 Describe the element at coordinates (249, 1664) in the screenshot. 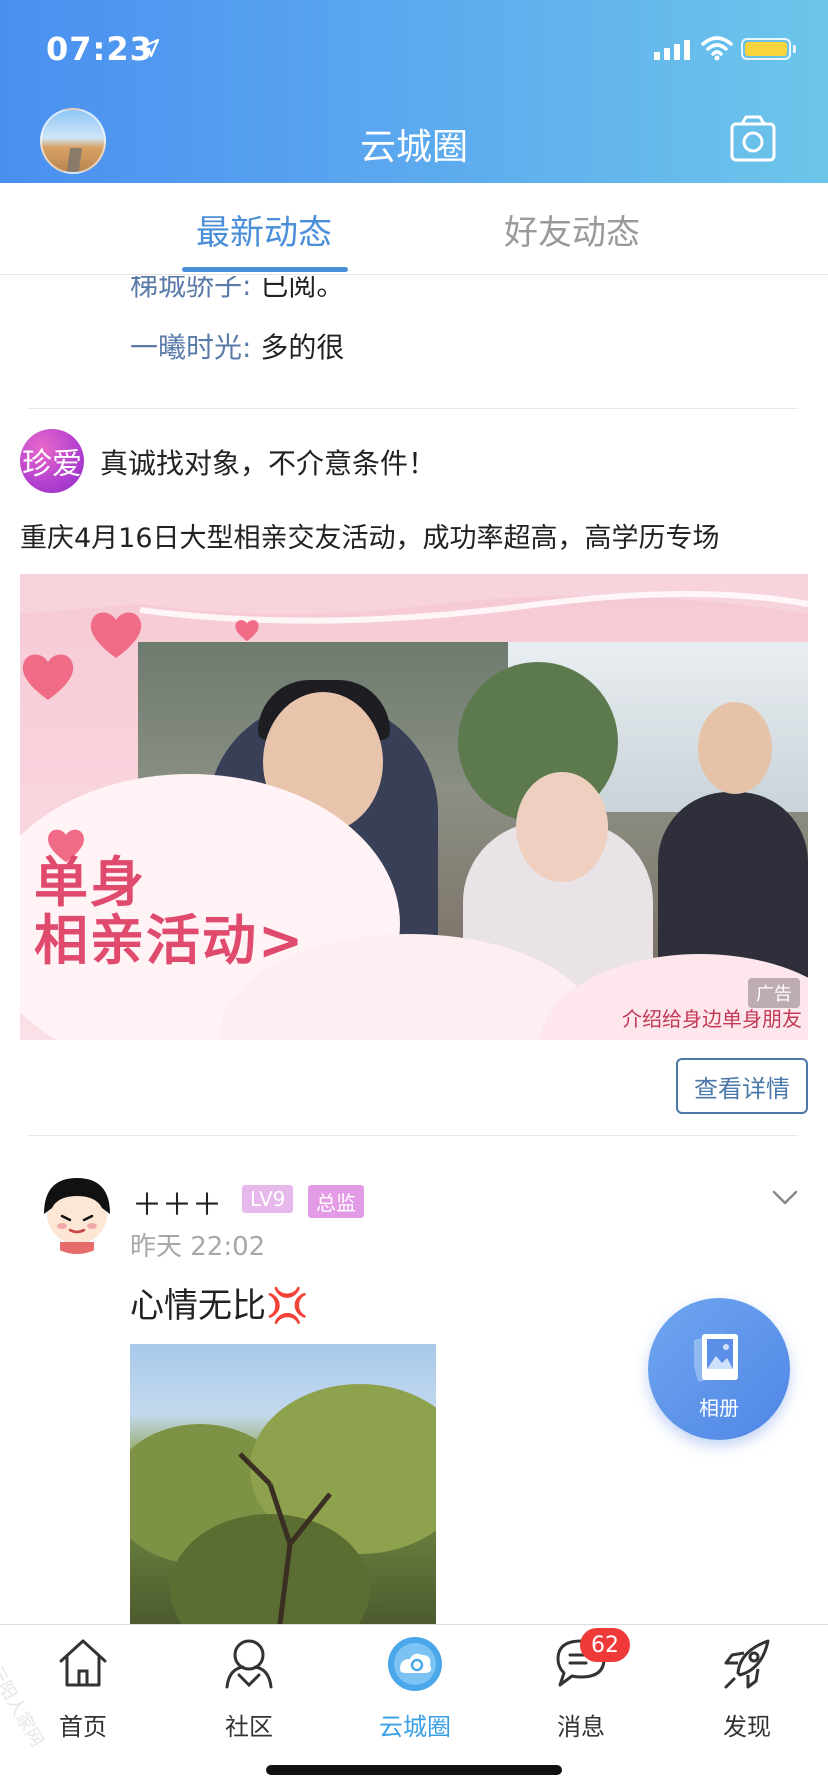

I see `community-icon` at that location.